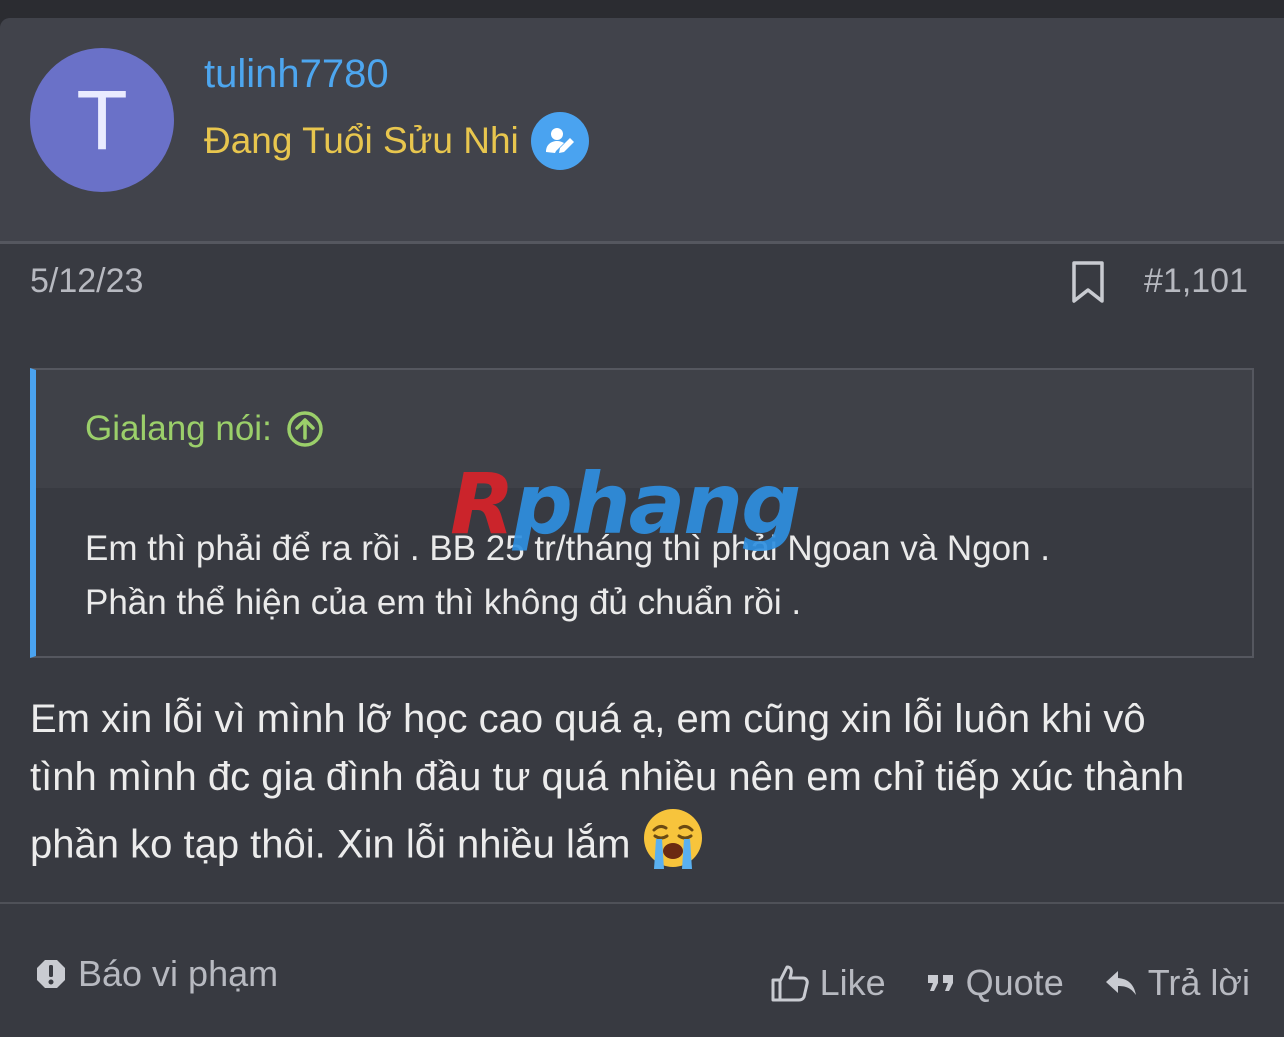 This screenshot has height=1037, width=1284. I want to click on post-number-link: #1,101, so click(1196, 281).